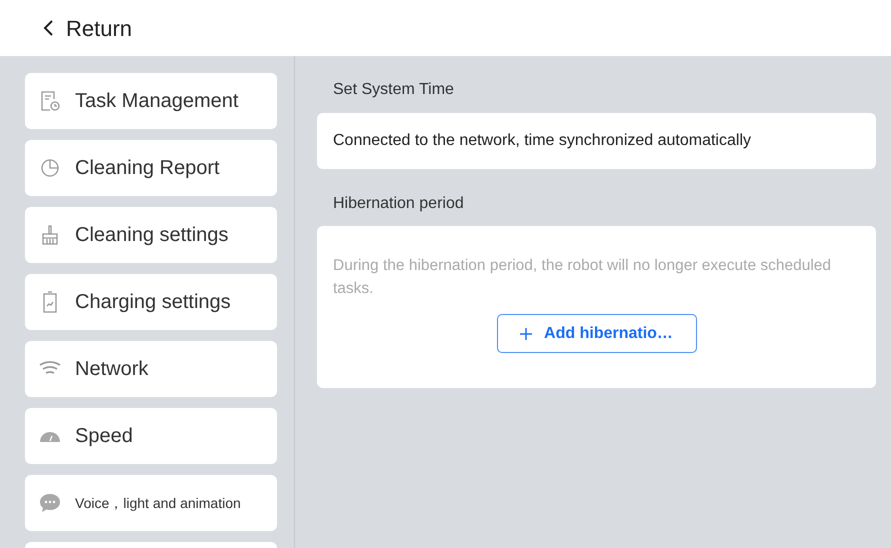 The width and height of the screenshot is (891, 548). What do you see at coordinates (50, 503) in the screenshot?
I see `chat-bubble-icon` at bounding box center [50, 503].